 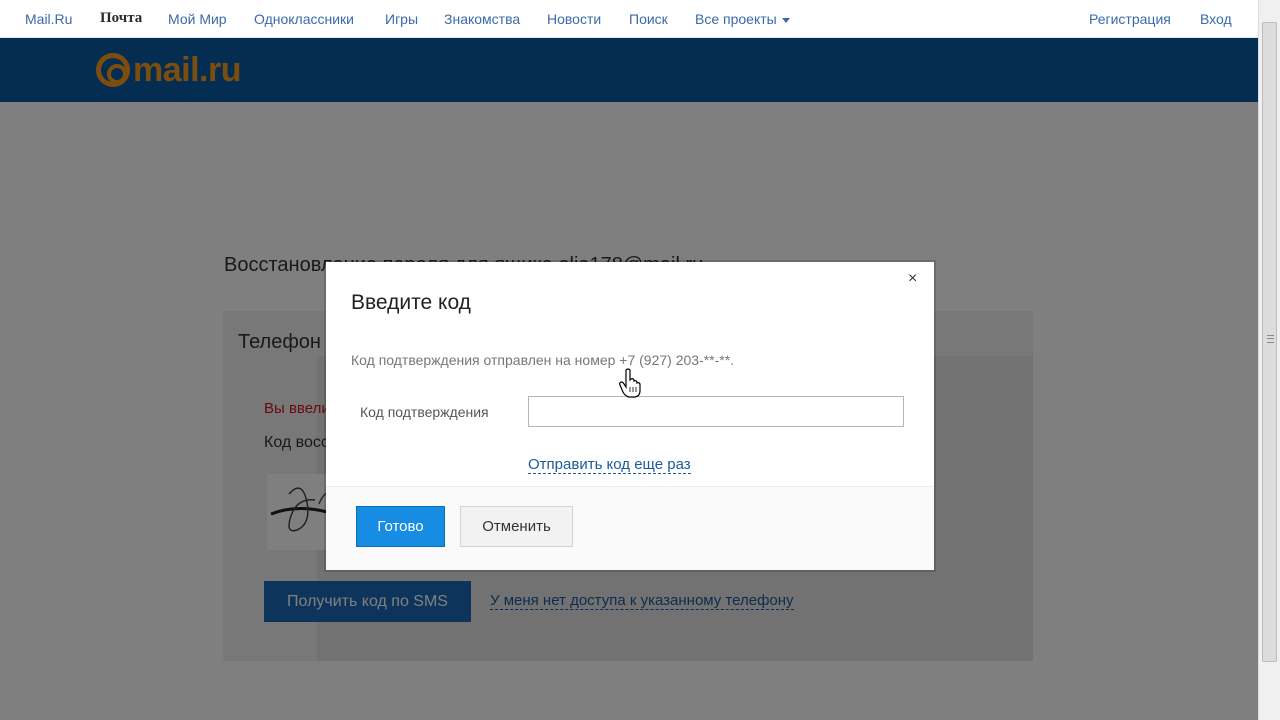 I want to click on nav-login: Вход, so click(x=1216, y=19).